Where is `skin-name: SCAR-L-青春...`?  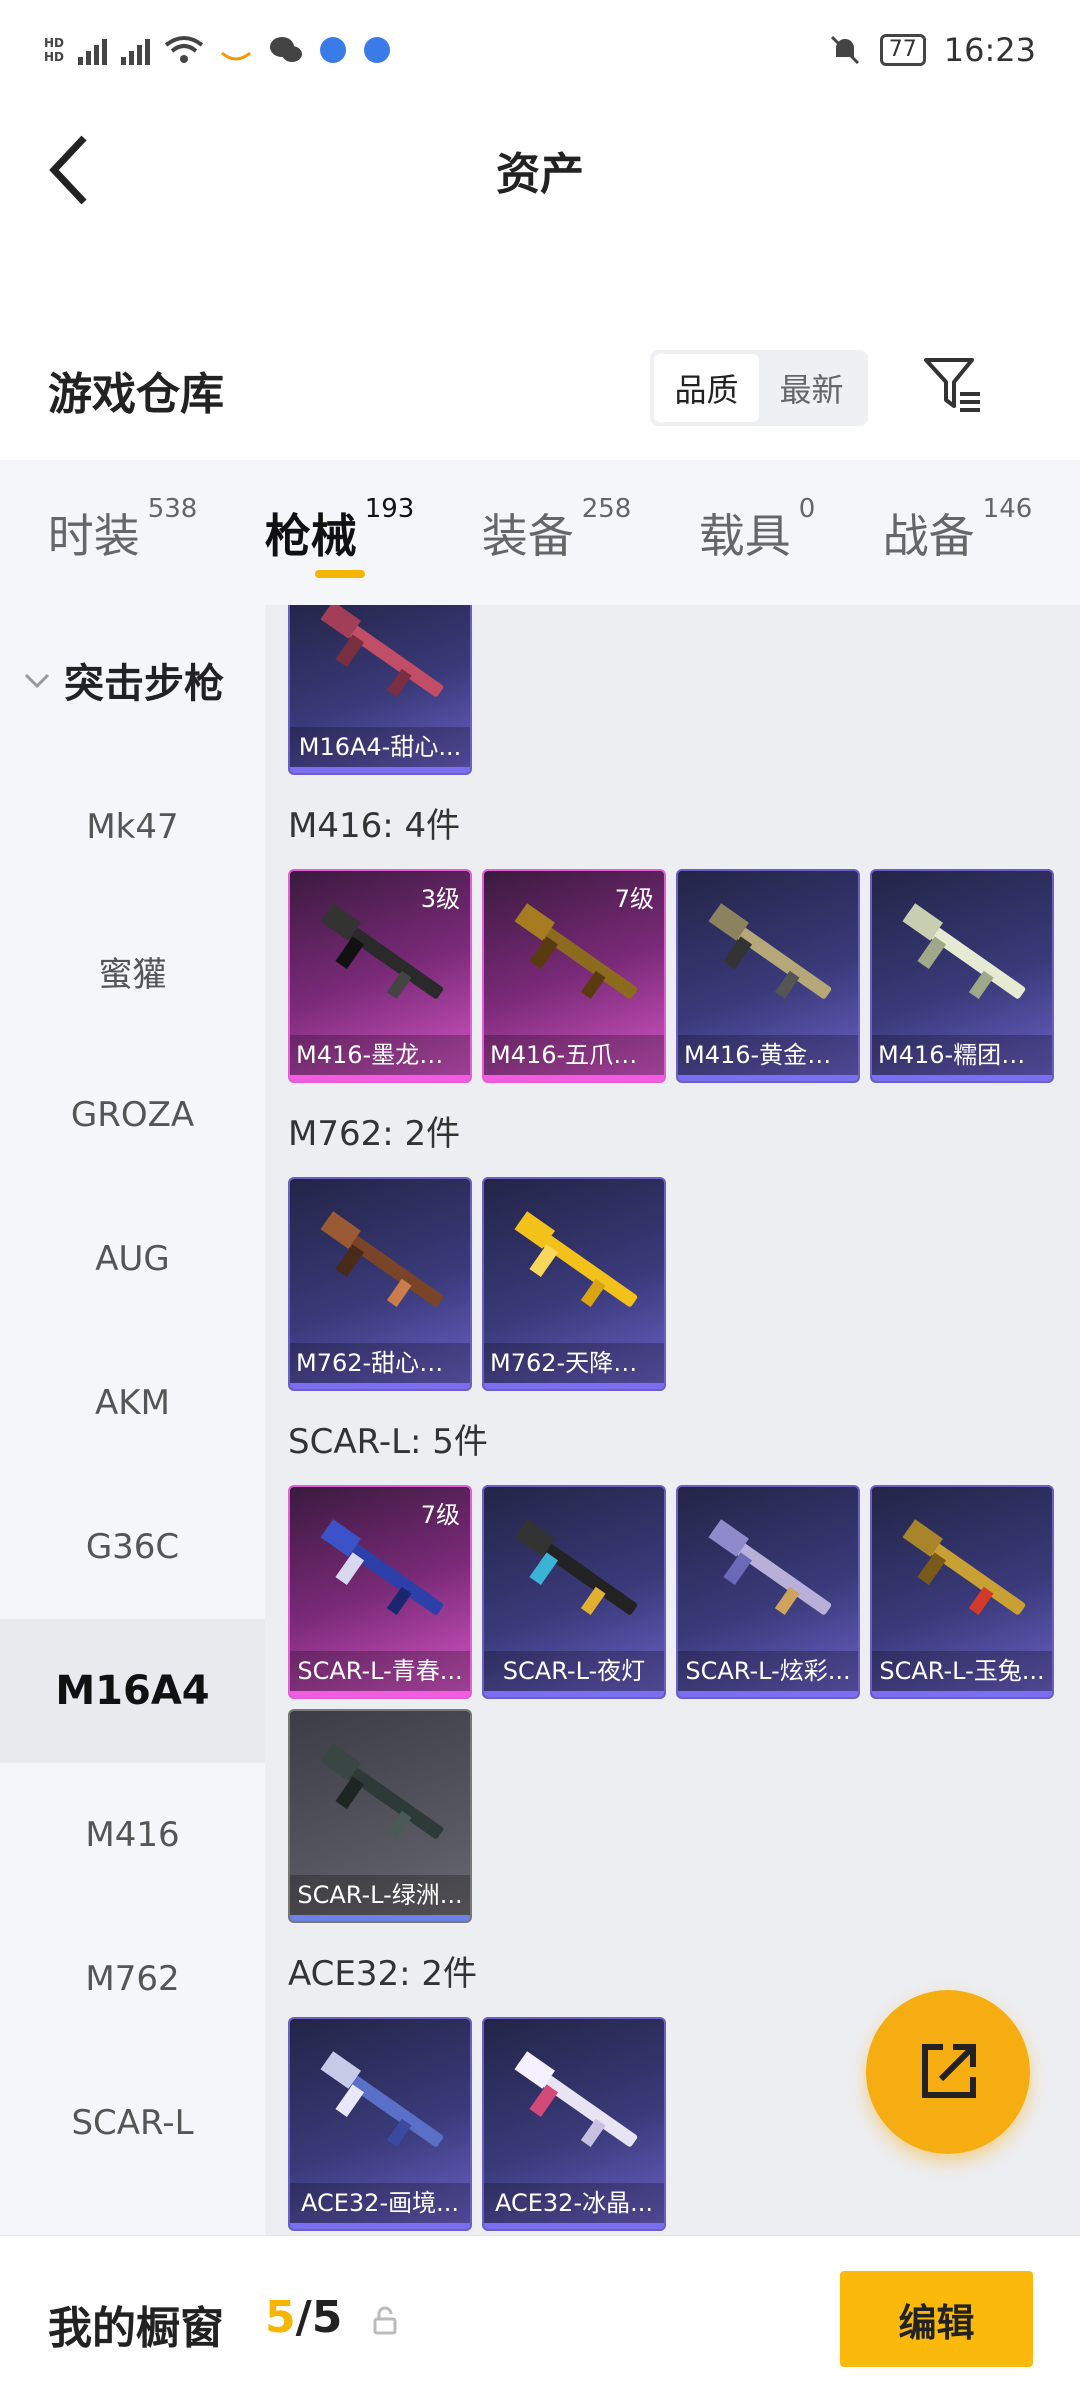
skin-name: SCAR-L-青春... is located at coordinates (380, 1671).